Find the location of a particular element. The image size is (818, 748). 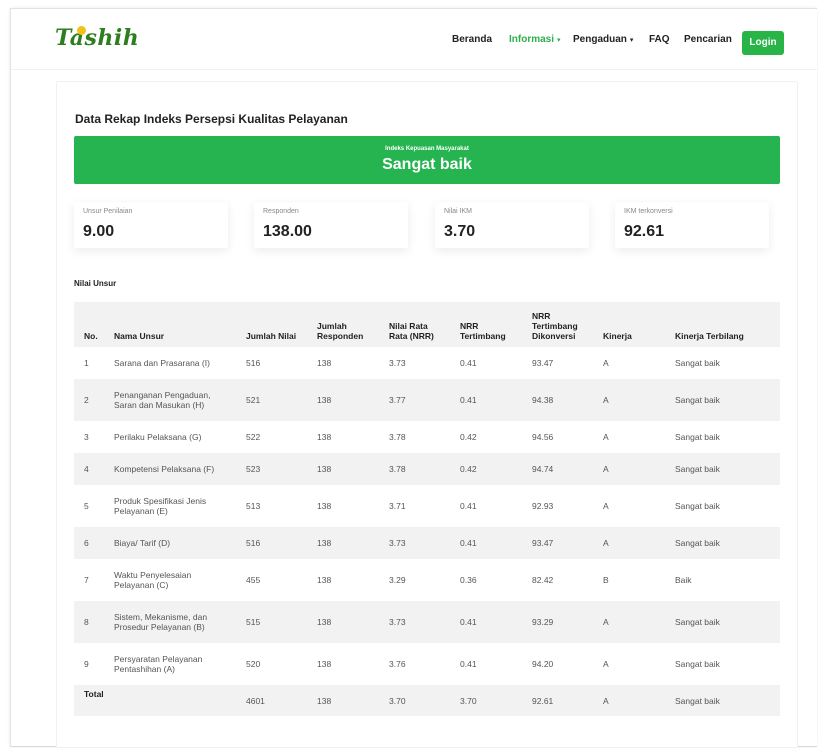

section-label: Nilai Unsur is located at coordinates (95, 283).